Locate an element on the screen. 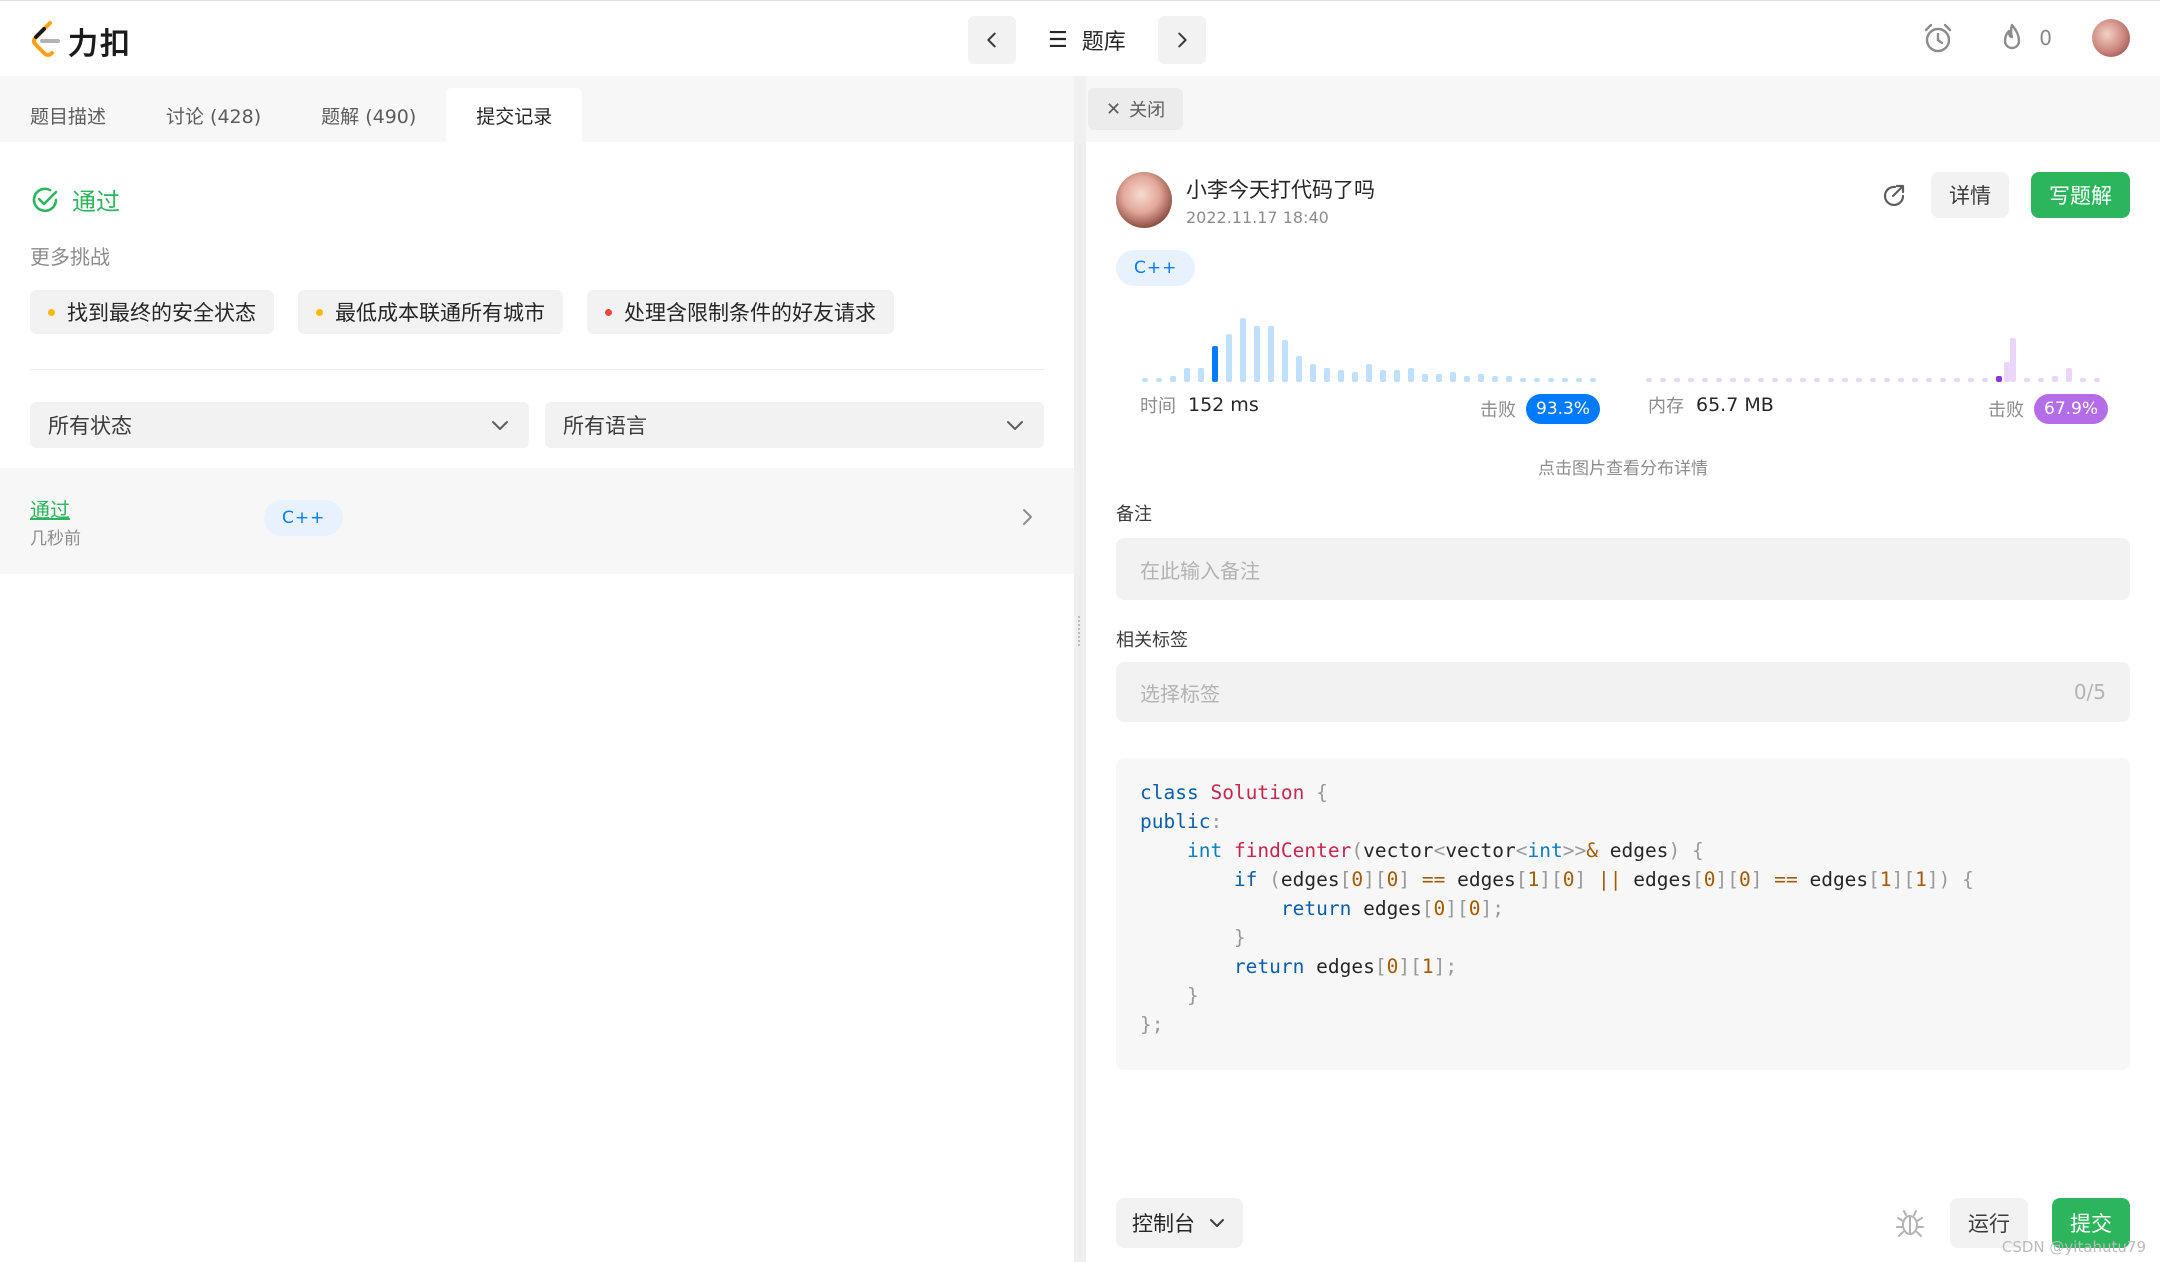 This screenshot has height=1262, width=2160. tab-description: 题目描述 is located at coordinates (68, 115).